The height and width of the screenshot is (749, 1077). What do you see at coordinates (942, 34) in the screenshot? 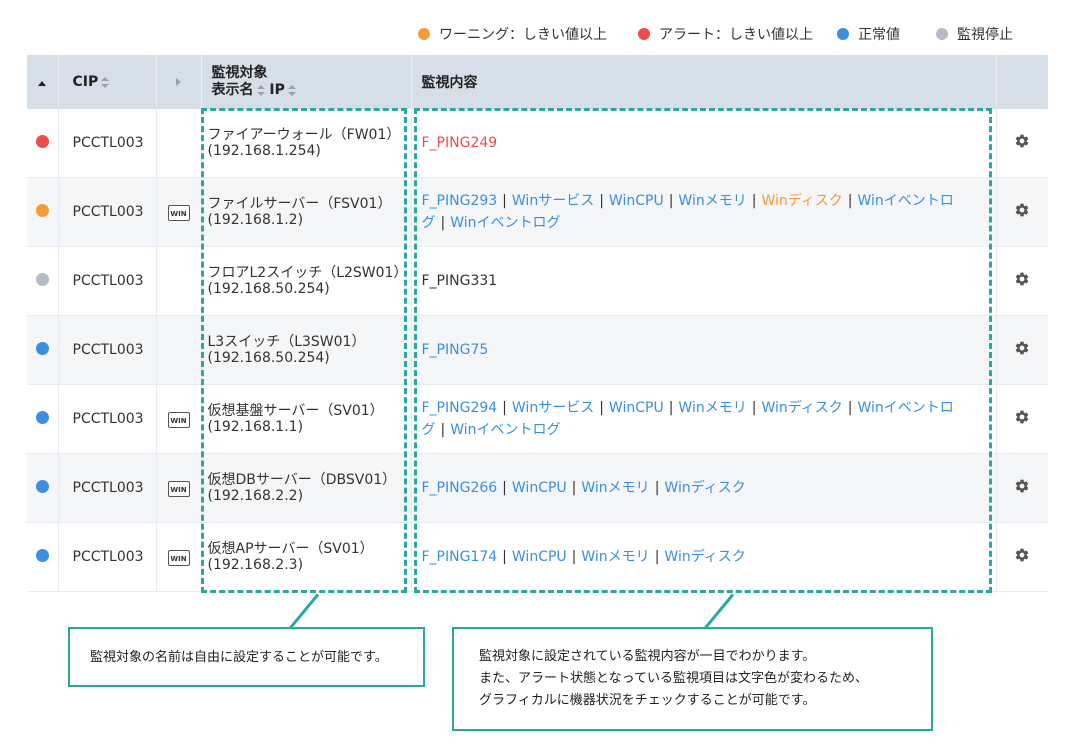
I see `stopped-dot-icon` at bounding box center [942, 34].